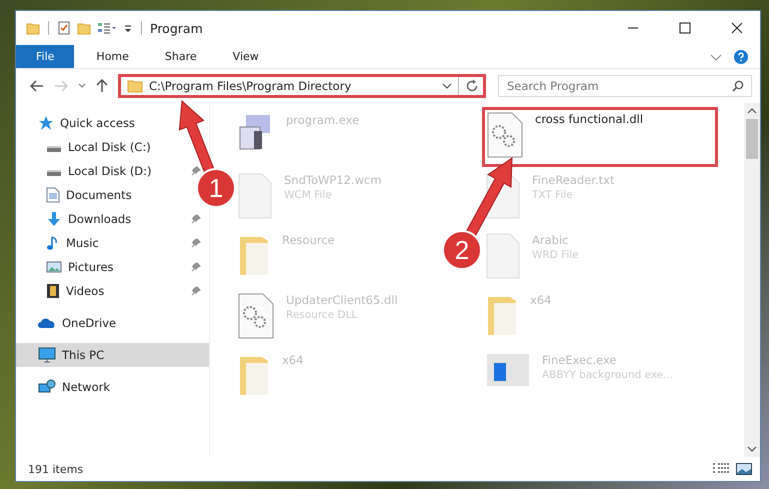  Describe the element at coordinates (580, 360) in the screenshot. I see `file-name: FineExec.exe` at that location.